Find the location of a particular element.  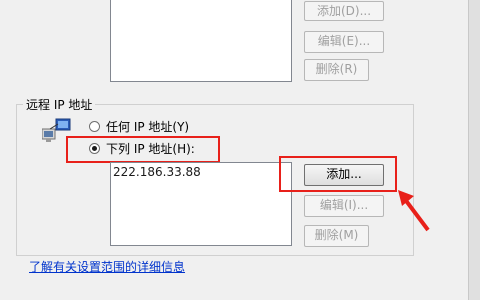

remote-ip-listbox: 222.186.33.88 is located at coordinates (201, 204).